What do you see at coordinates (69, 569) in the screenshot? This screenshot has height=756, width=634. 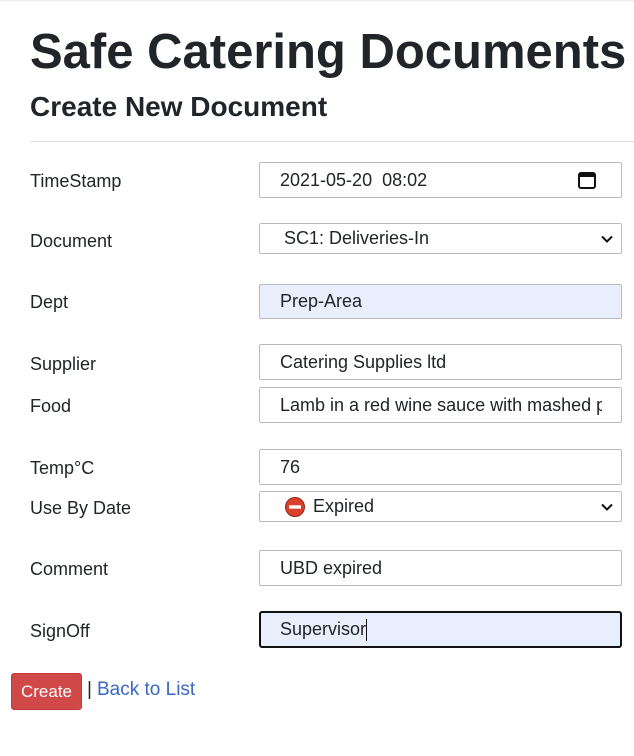 I see `comment-label: Comment` at bounding box center [69, 569].